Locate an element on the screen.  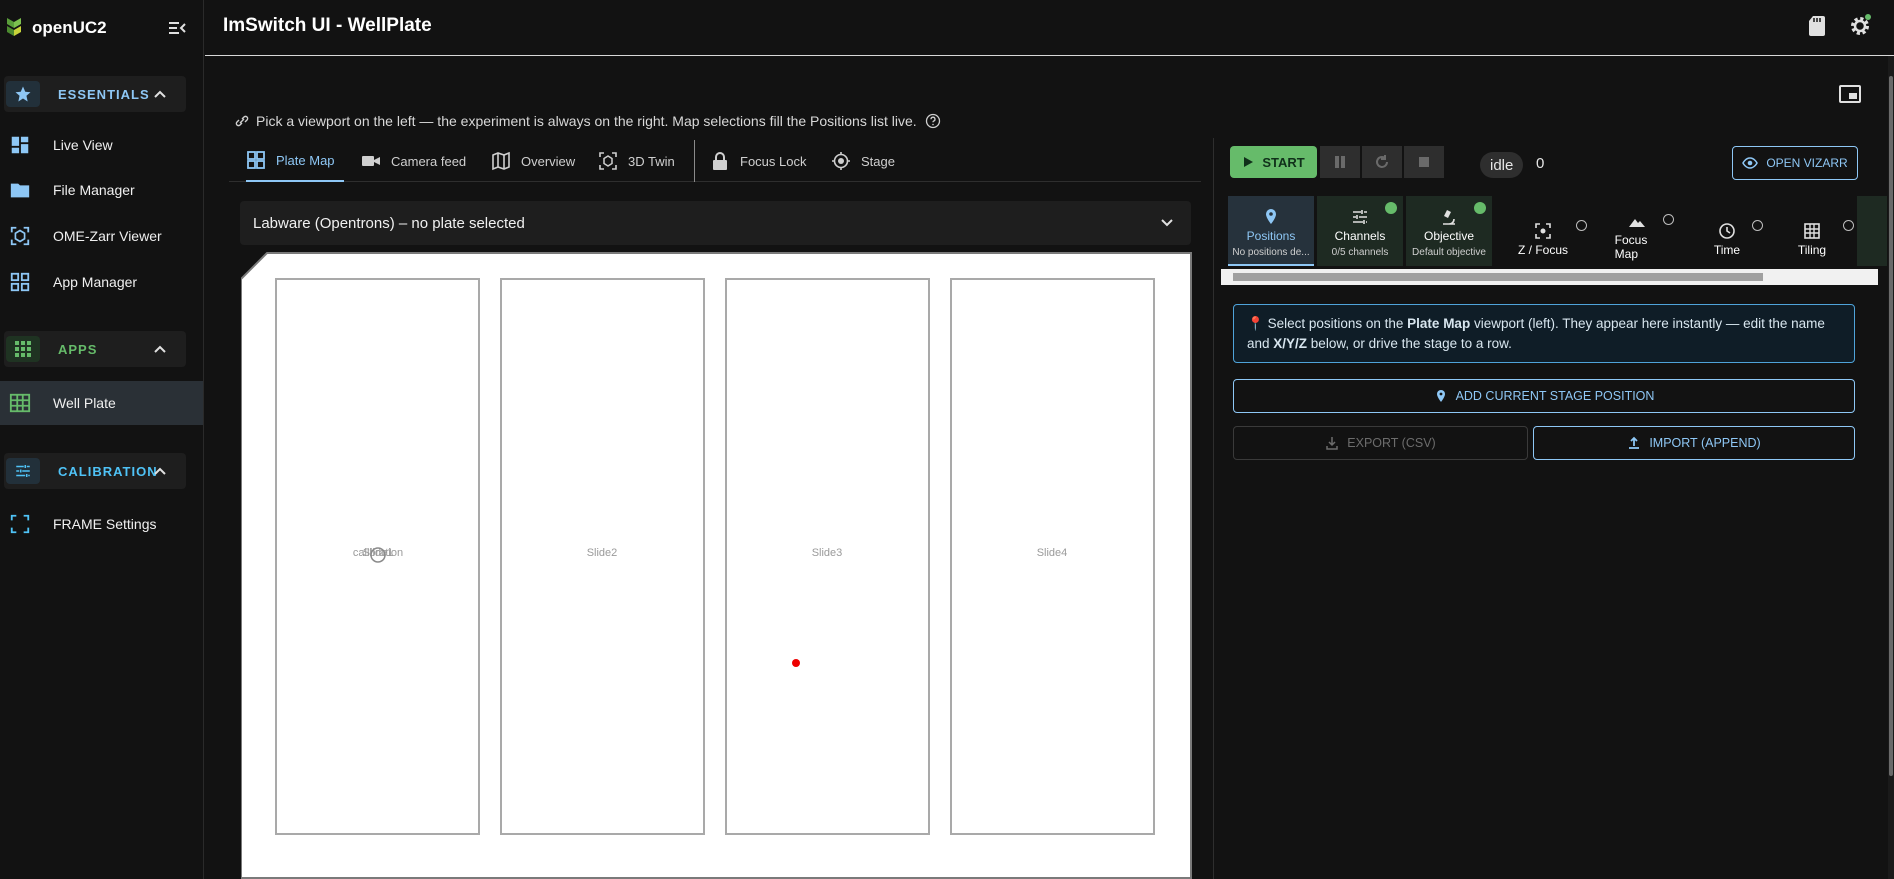
tab-camera-feed: Camera feed is located at coordinates (413, 161).